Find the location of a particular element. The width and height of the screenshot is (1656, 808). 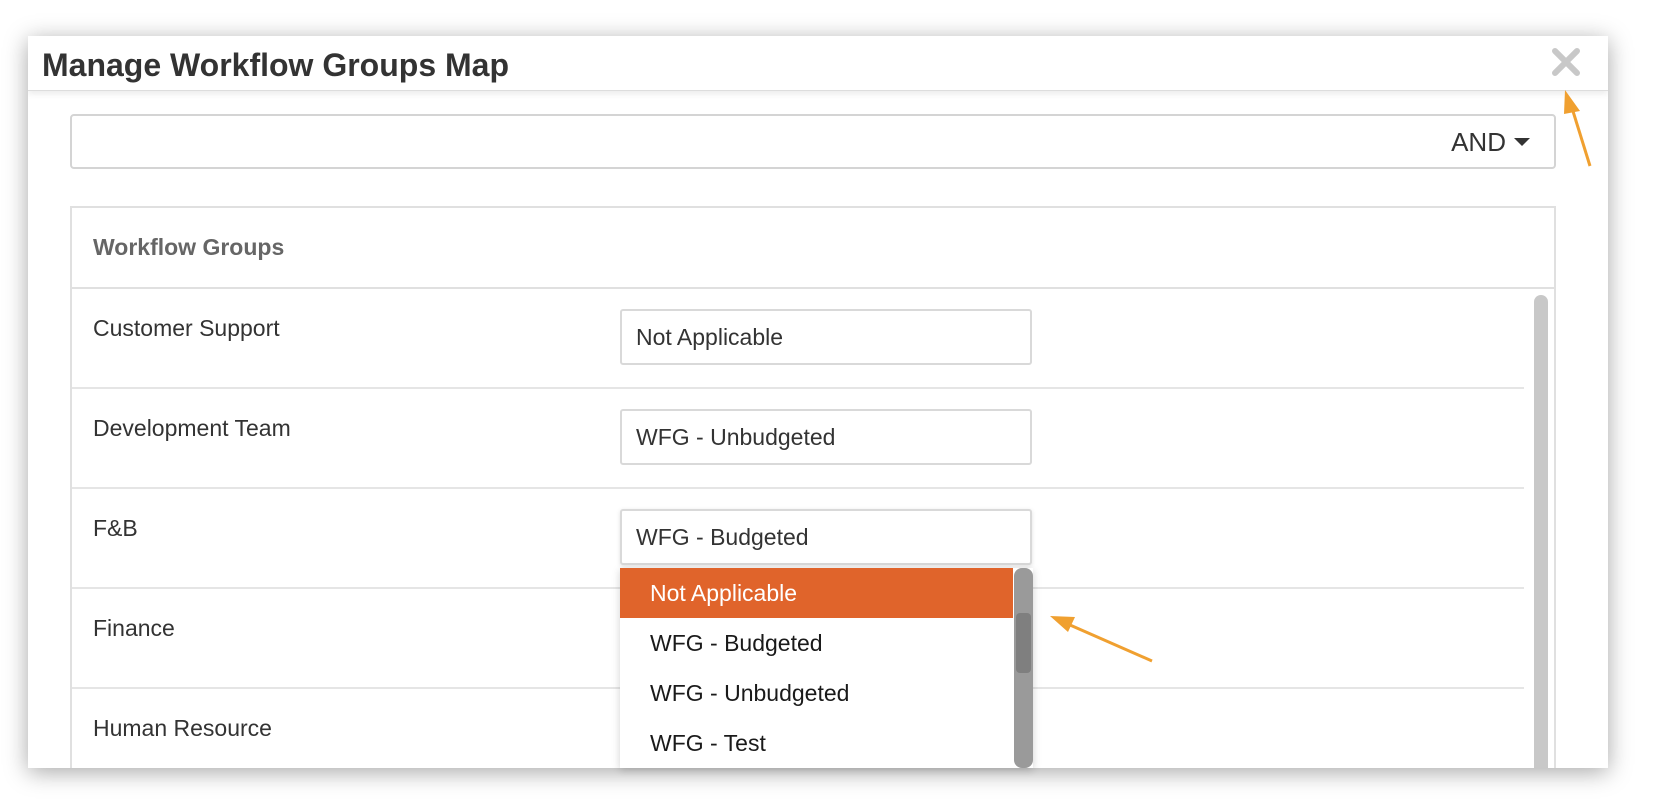

operator-dropdown: AND is located at coordinates (1490, 141).